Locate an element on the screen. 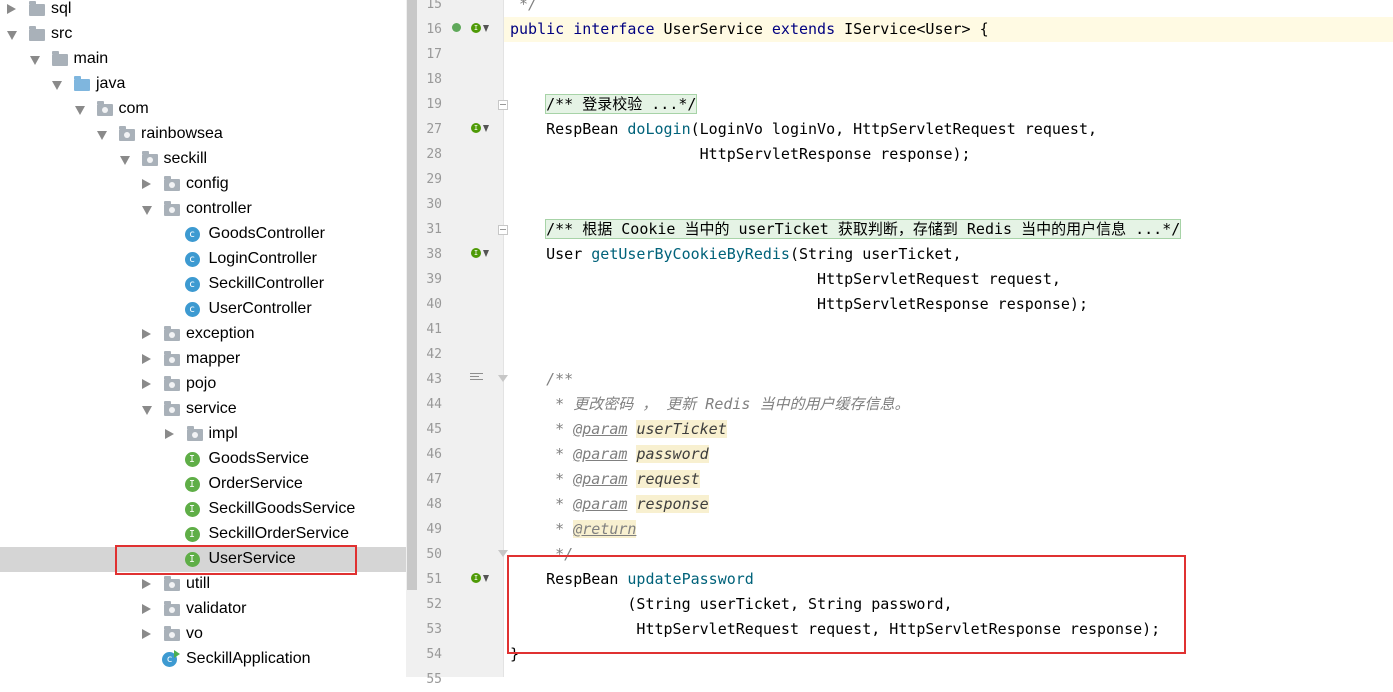  tree-item-com: com is located at coordinates (203, 109).